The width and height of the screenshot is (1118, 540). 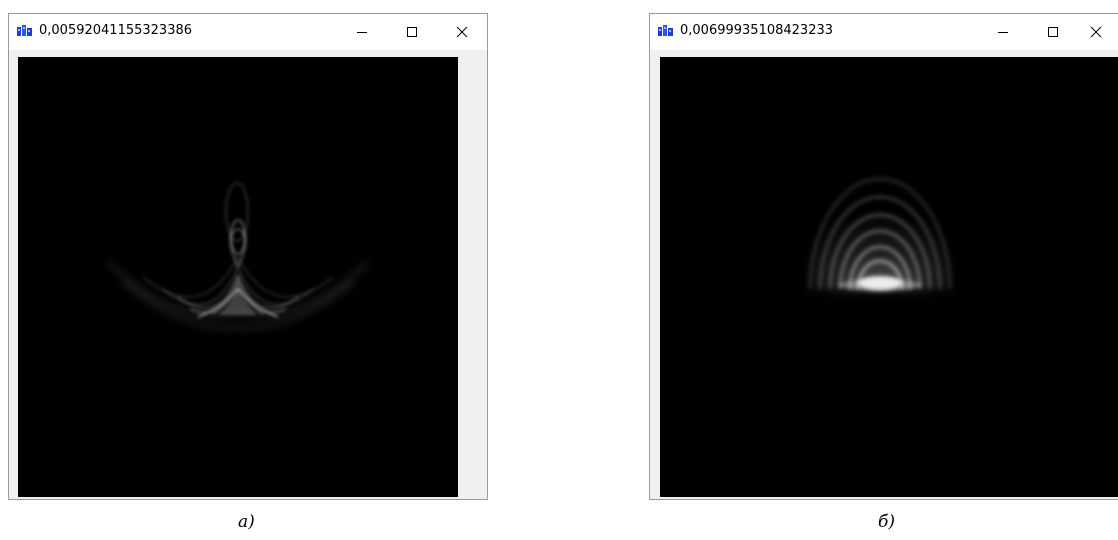 I want to click on window-title: 0,00592041155323386, so click(x=116, y=30).